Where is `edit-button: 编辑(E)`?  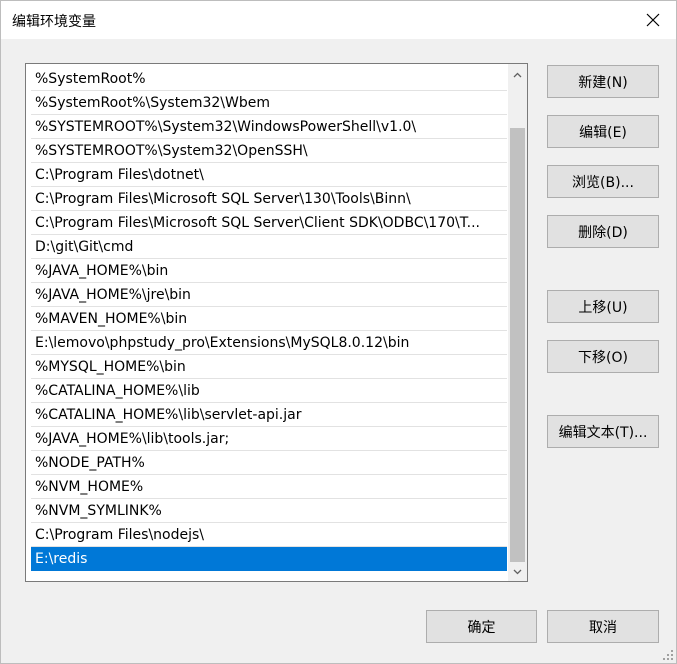 edit-button: 编辑(E) is located at coordinates (603, 131).